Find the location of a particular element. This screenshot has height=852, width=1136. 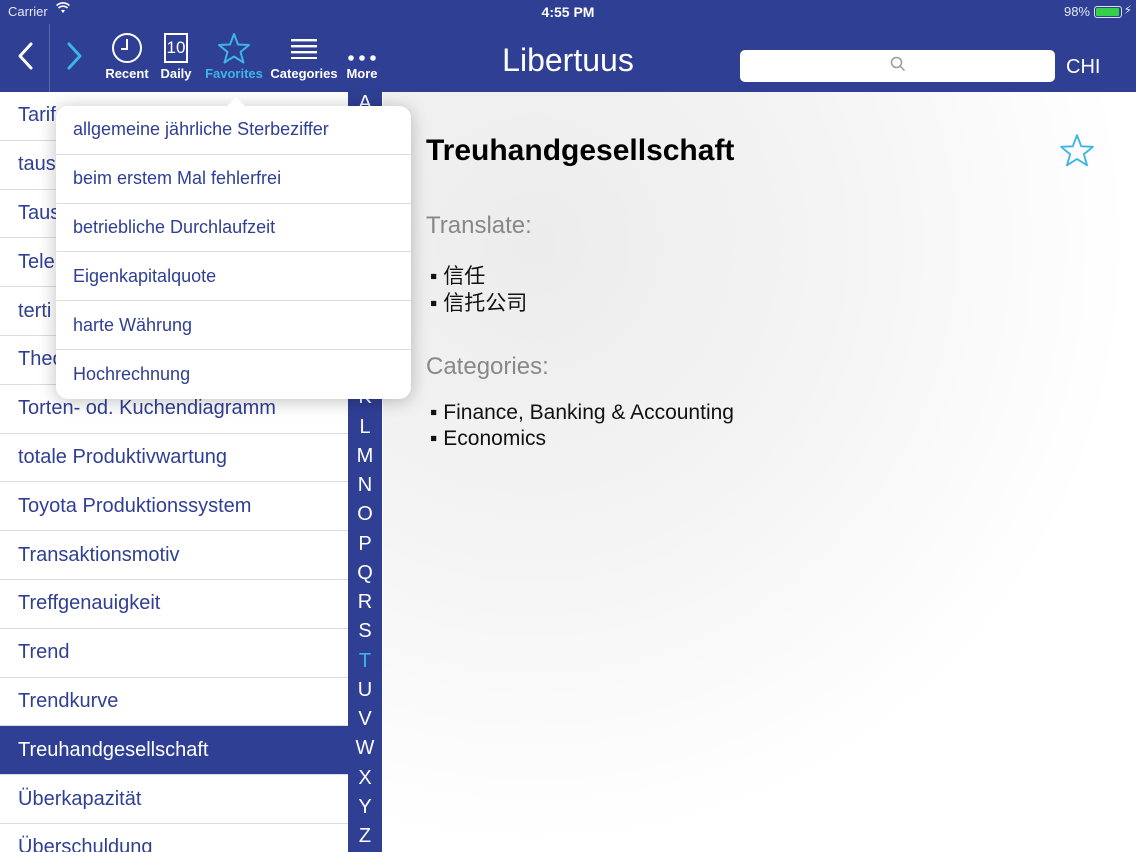

list-item: totale Produktivwartung is located at coordinates (174, 458).